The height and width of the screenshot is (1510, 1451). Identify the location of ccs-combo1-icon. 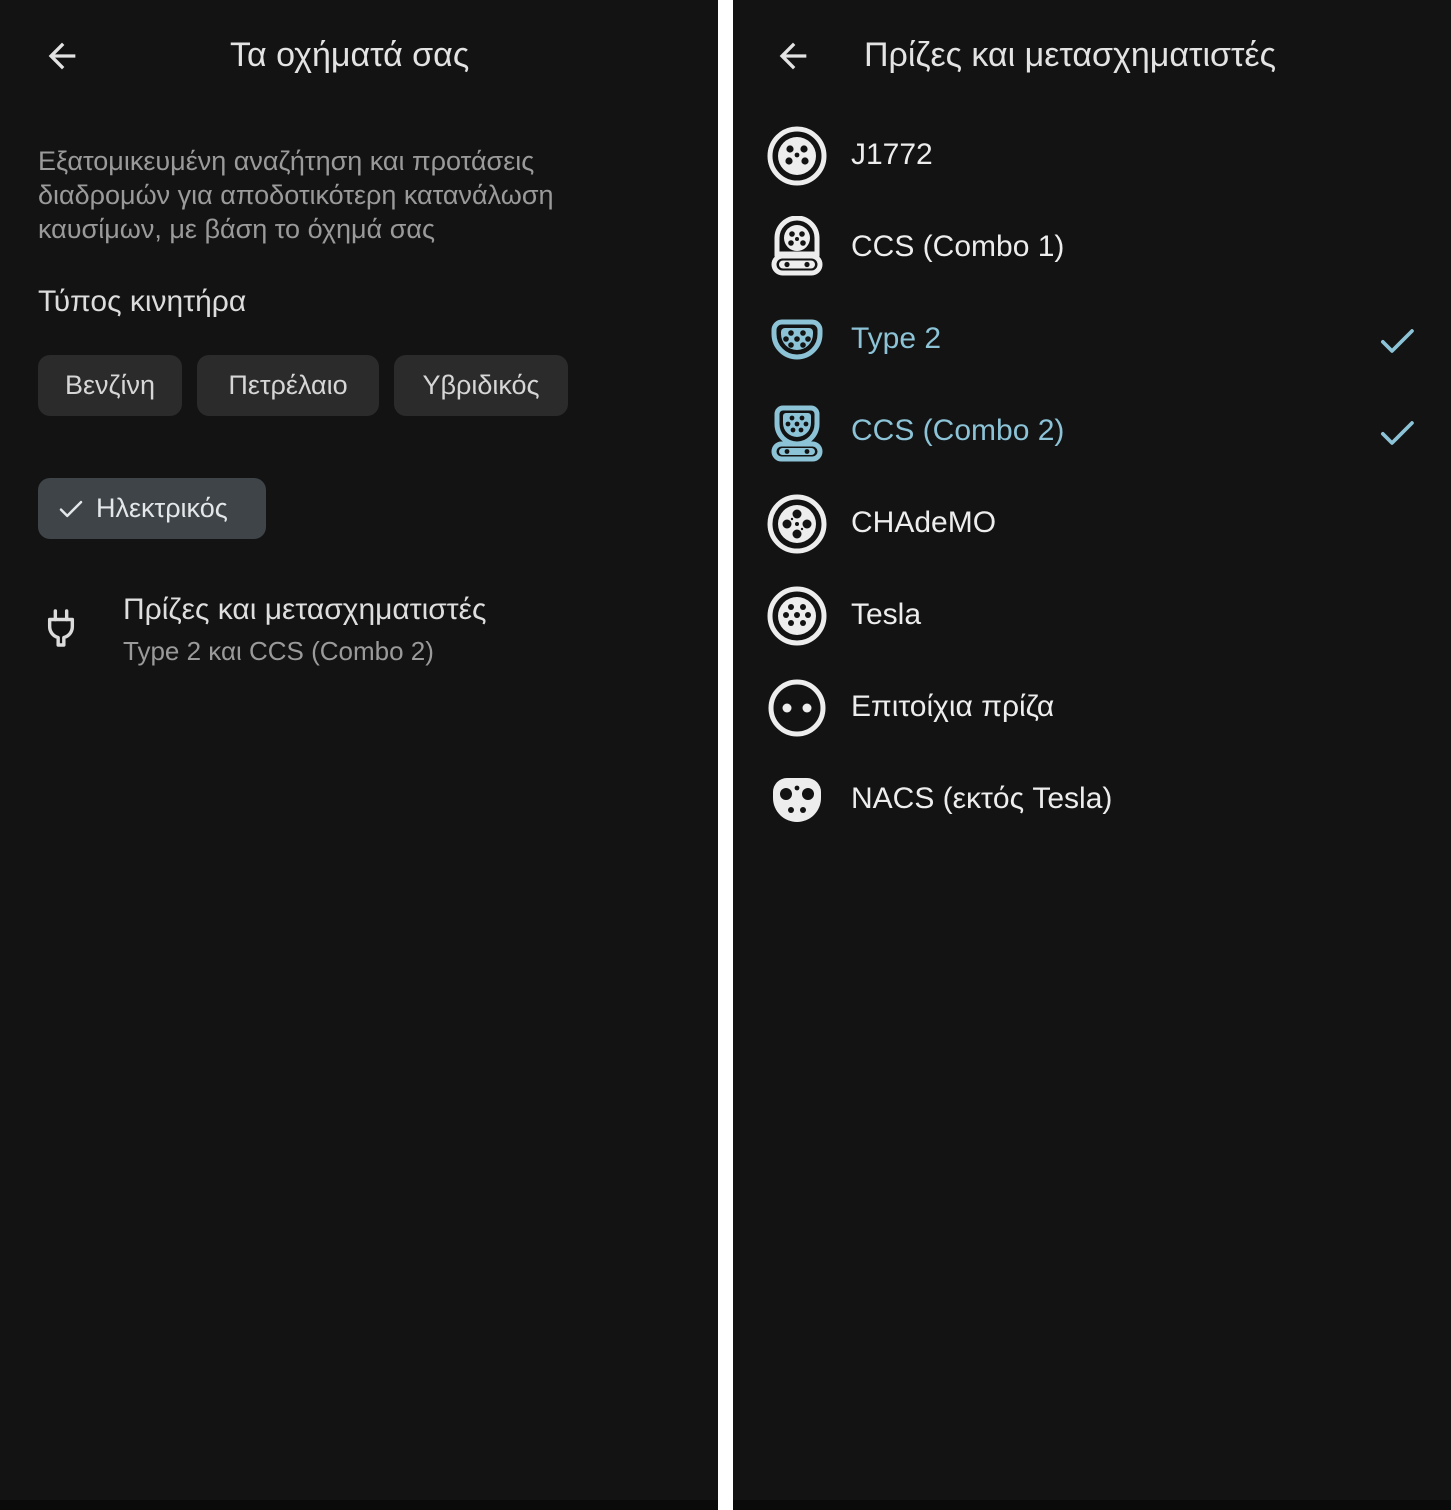
(797, 246).